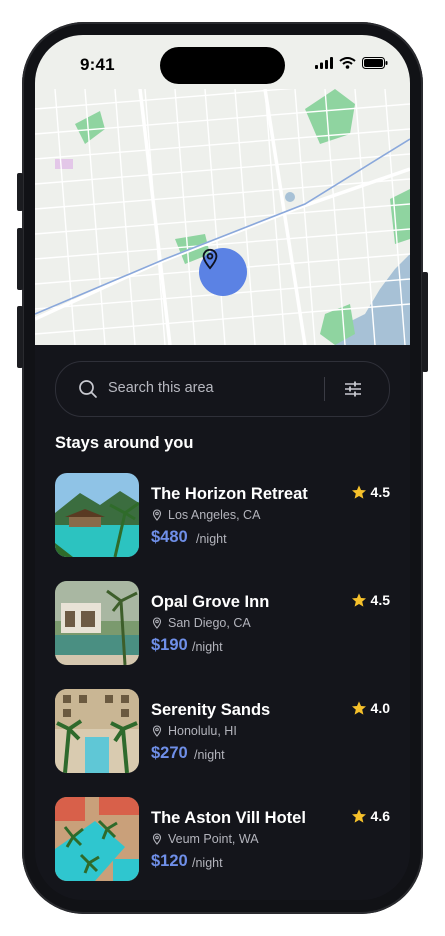  I want to click on volume-down-button, so click(20, 337).